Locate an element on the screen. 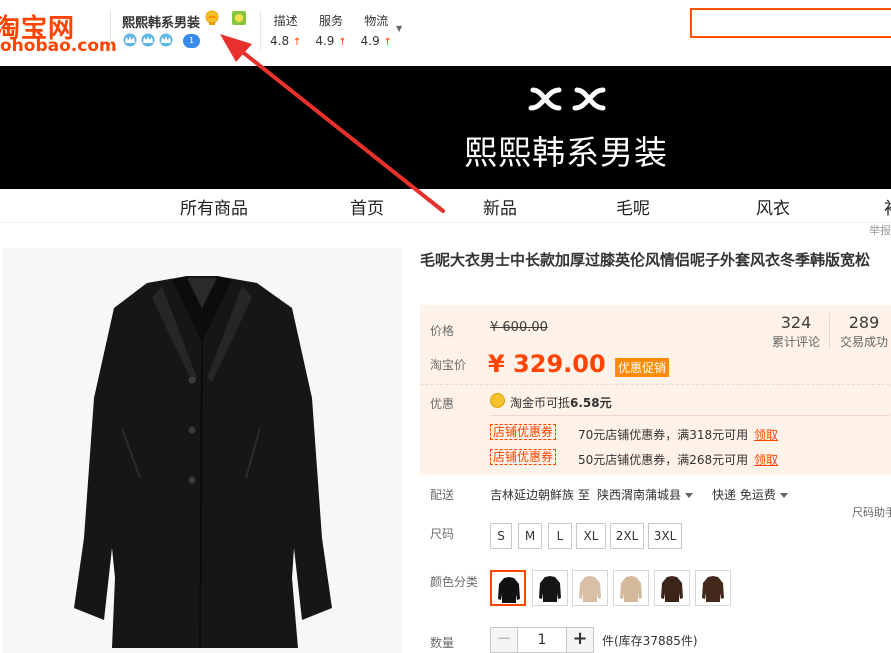  size-helper-link: 尺码助手 is located at coordinates (871, 512).